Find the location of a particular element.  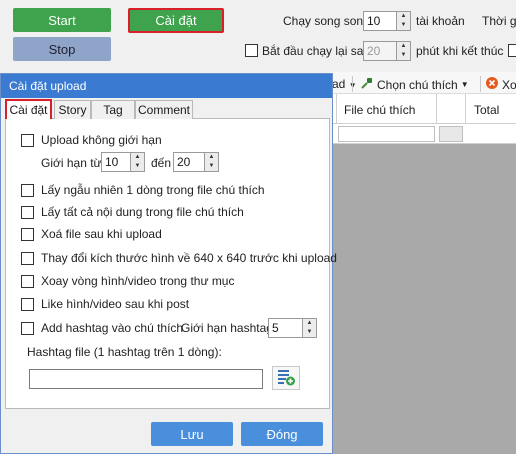

option-like-after: Like hình/video sau khi post is located at coordinates (105, 304).